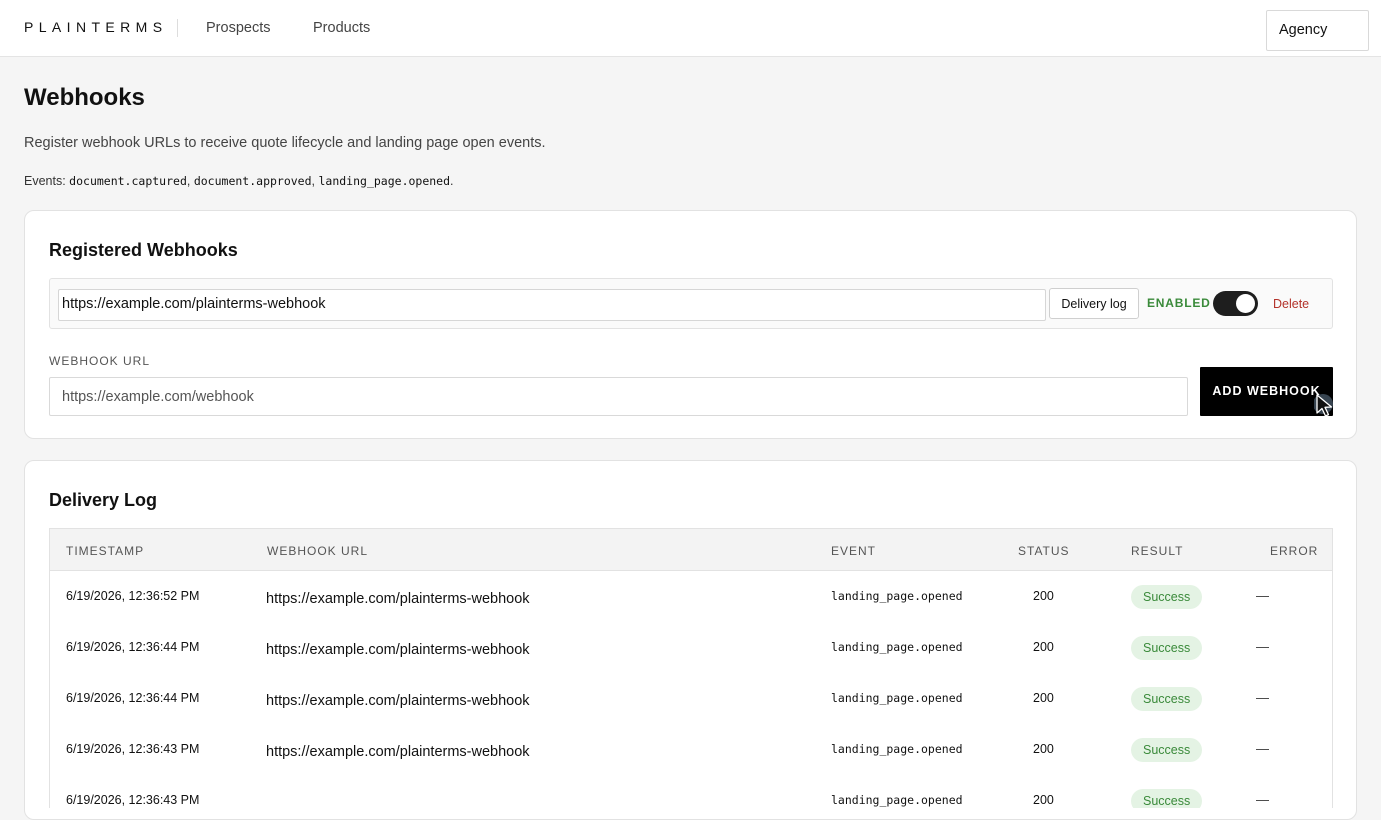 The width and height of the screenshot is (1381, 820). Describe the element at coordinates (1044, 551) in the screenshot. I see `column-header-status: STATUS` at that location.